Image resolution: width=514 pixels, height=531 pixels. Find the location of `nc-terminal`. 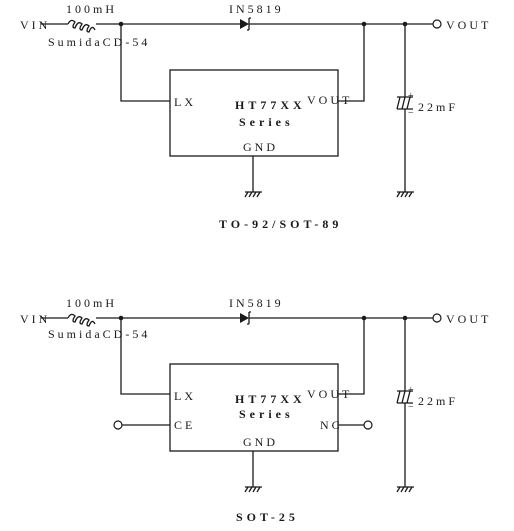

nc-terminal is located at coordinates (368, 425).